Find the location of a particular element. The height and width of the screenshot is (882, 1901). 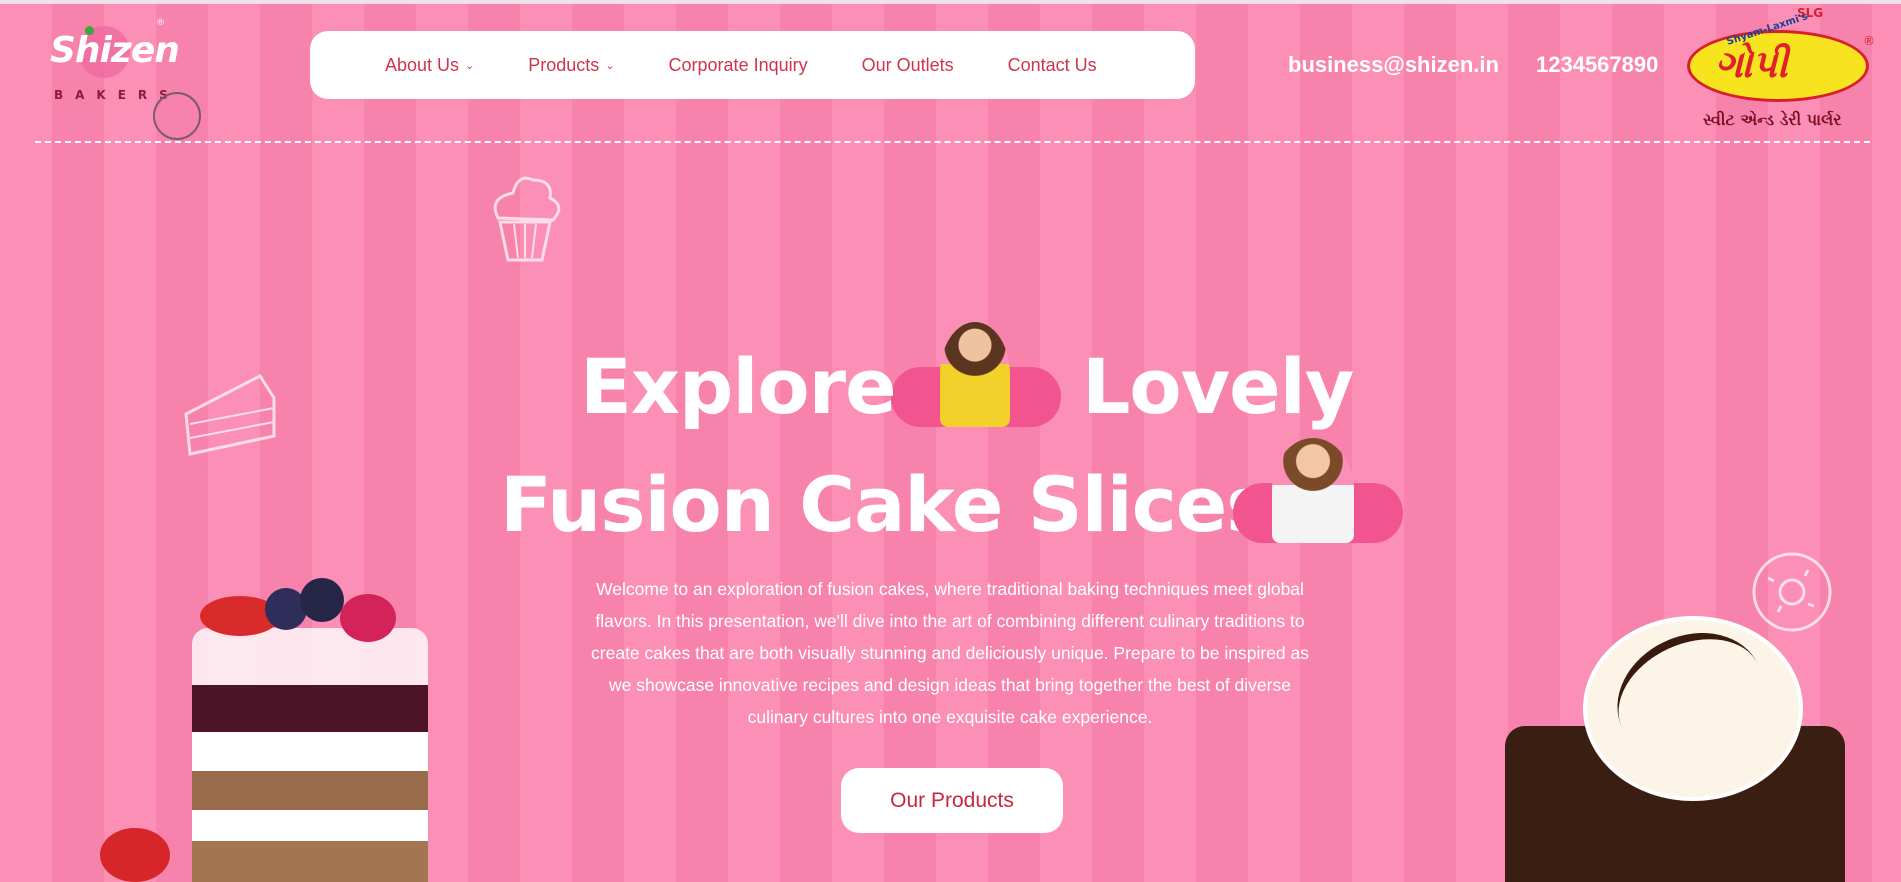

partner-logo-word: ગોપી is located at coordinates (1751, 64).